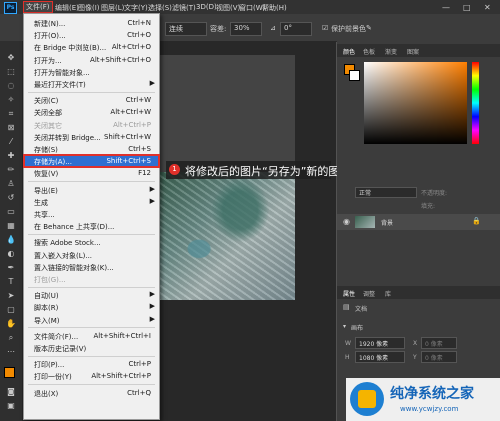 This screenshot has height=421, width=500. Describe the element at coordinates (296, 29) in the screenshot. I see `angle-input: 0°` at that location.